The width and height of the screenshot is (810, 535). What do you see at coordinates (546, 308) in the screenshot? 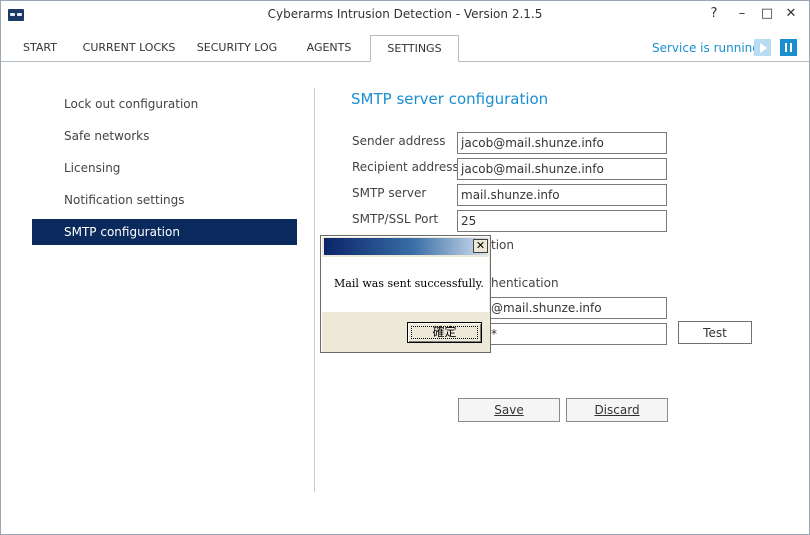
I see `username-value: @mail.shunze.info` at bounding box center [546, 308].